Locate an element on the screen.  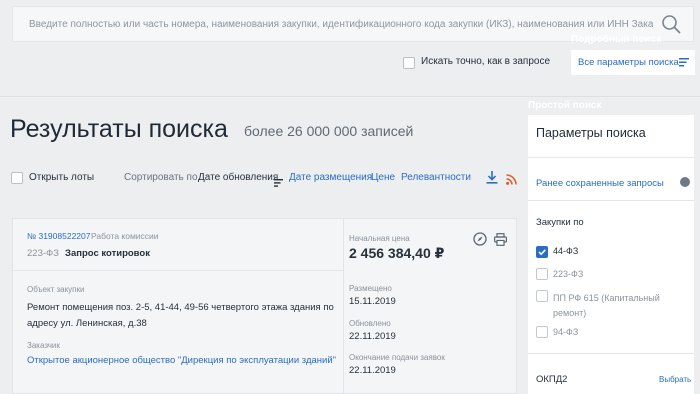
procurement-stage: Работа комиссии is located at coordinates (125, 236).